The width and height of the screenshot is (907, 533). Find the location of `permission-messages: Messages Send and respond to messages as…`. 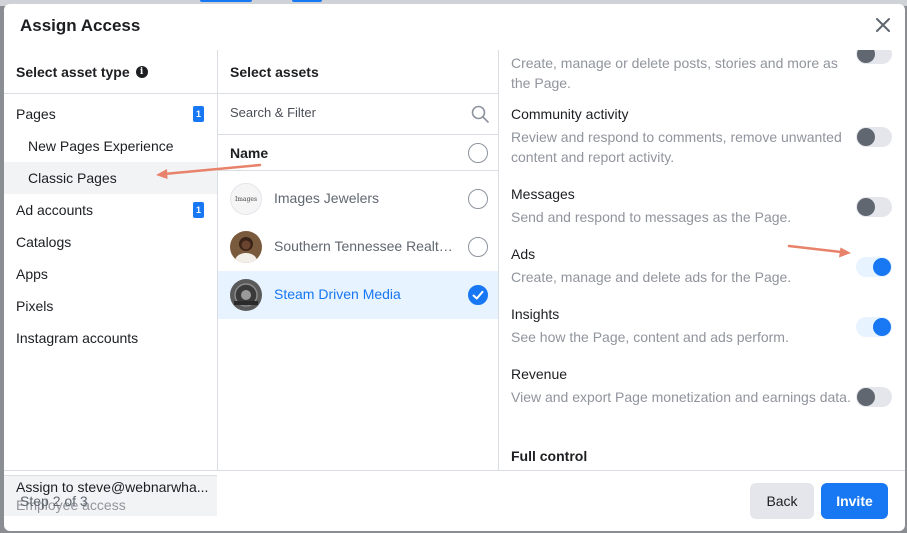

permission-messages: Messages Send and respond to messages as… is located at coordinates (681, 206).